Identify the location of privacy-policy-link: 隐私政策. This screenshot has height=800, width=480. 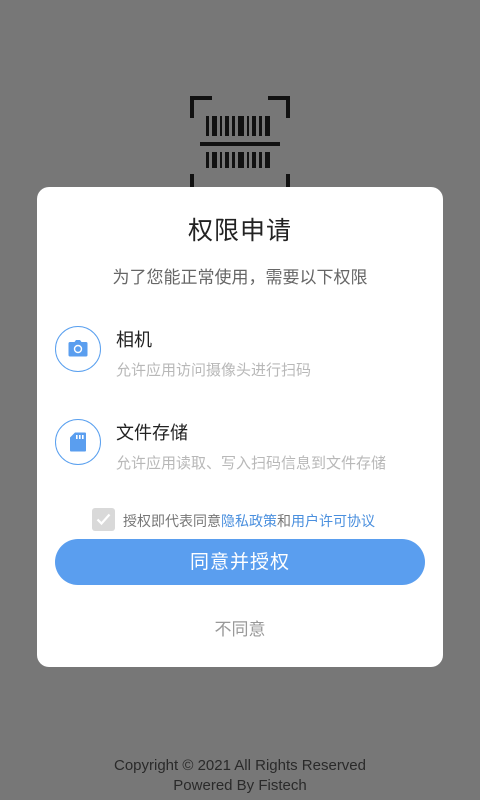
(249, 522).